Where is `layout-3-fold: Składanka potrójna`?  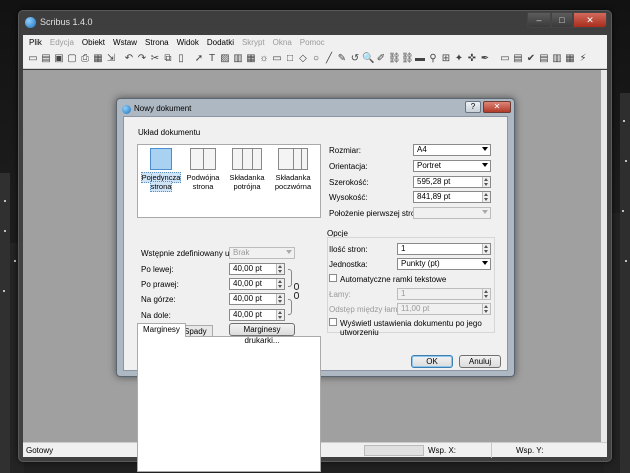
layout-3-fold: Składanka potrójna is located at coordinates (247, 182).